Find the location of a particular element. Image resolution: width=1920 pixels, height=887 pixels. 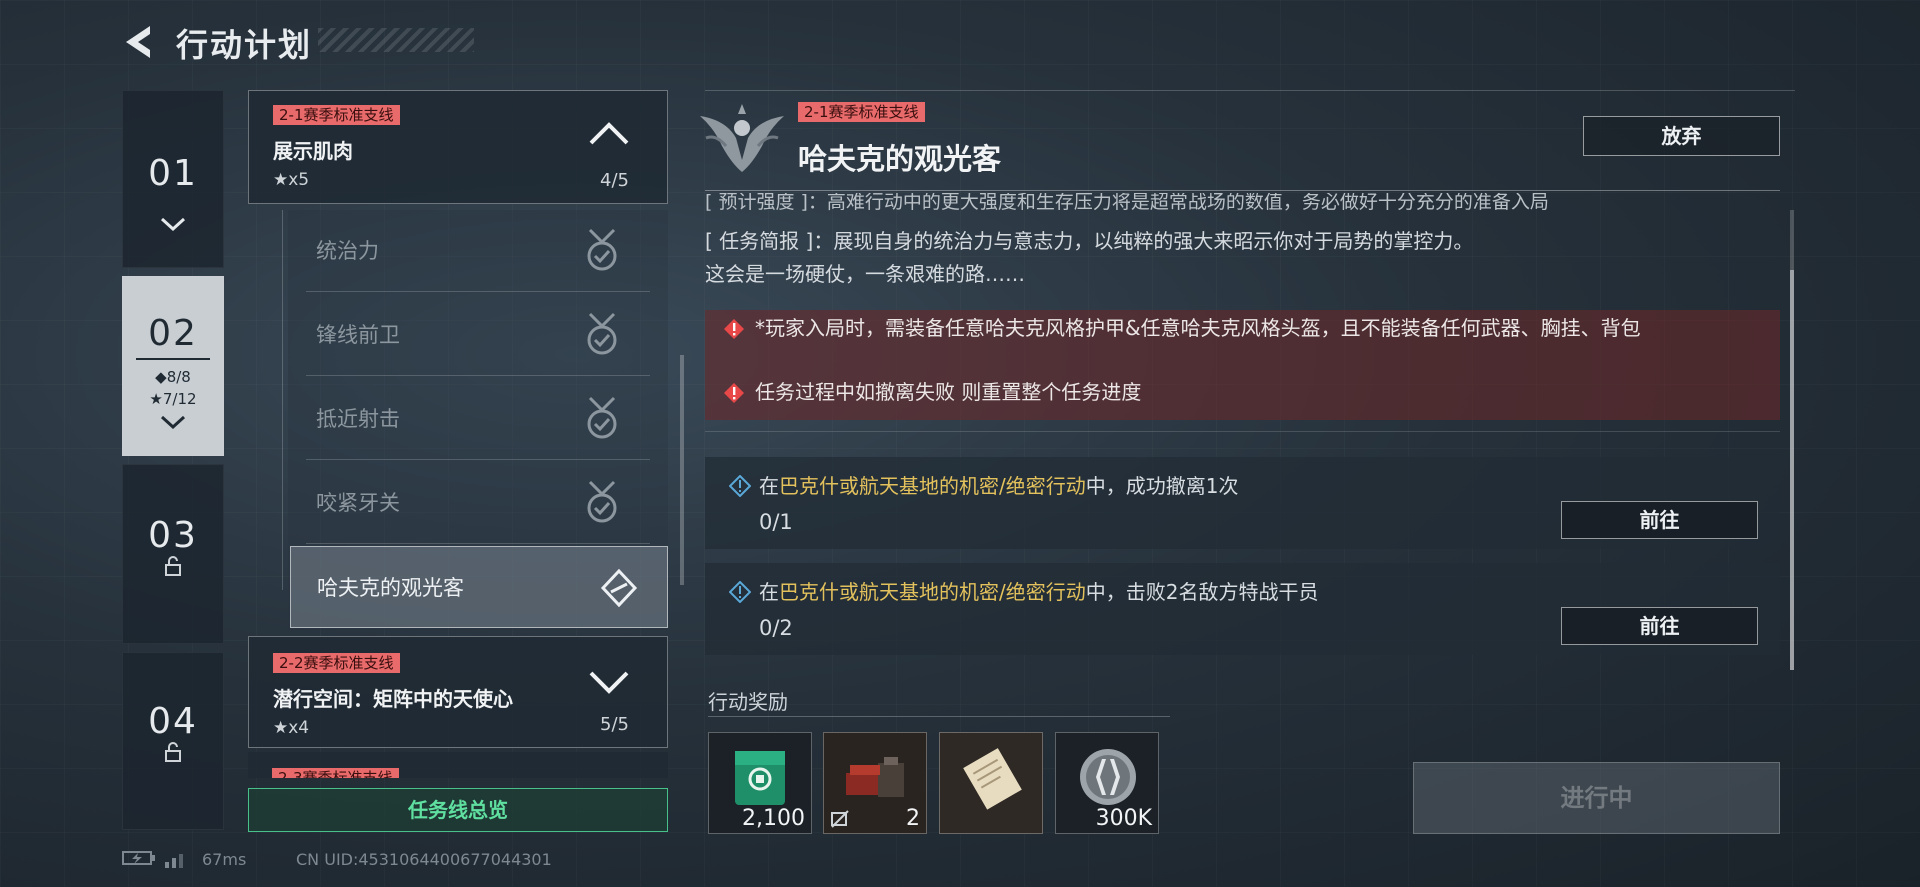

quest-card-partial: 2-3赛季标准支线 is located at coordinates (458, 765).